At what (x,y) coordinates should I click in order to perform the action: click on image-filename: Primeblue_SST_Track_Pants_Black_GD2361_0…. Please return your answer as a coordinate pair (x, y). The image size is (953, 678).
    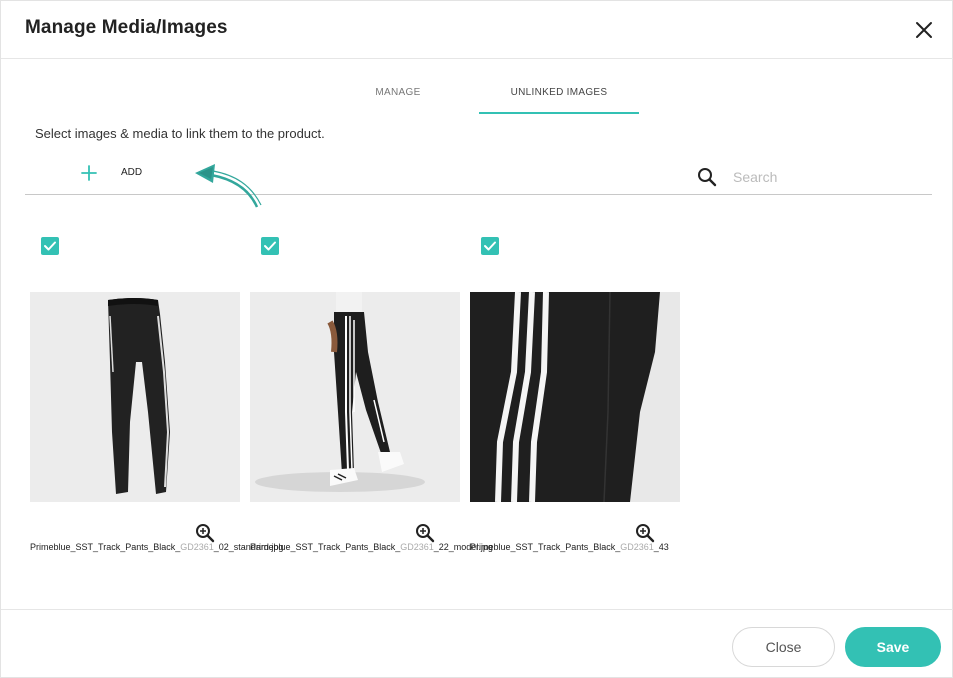
    Looking at the image, I should click on (156, 547).